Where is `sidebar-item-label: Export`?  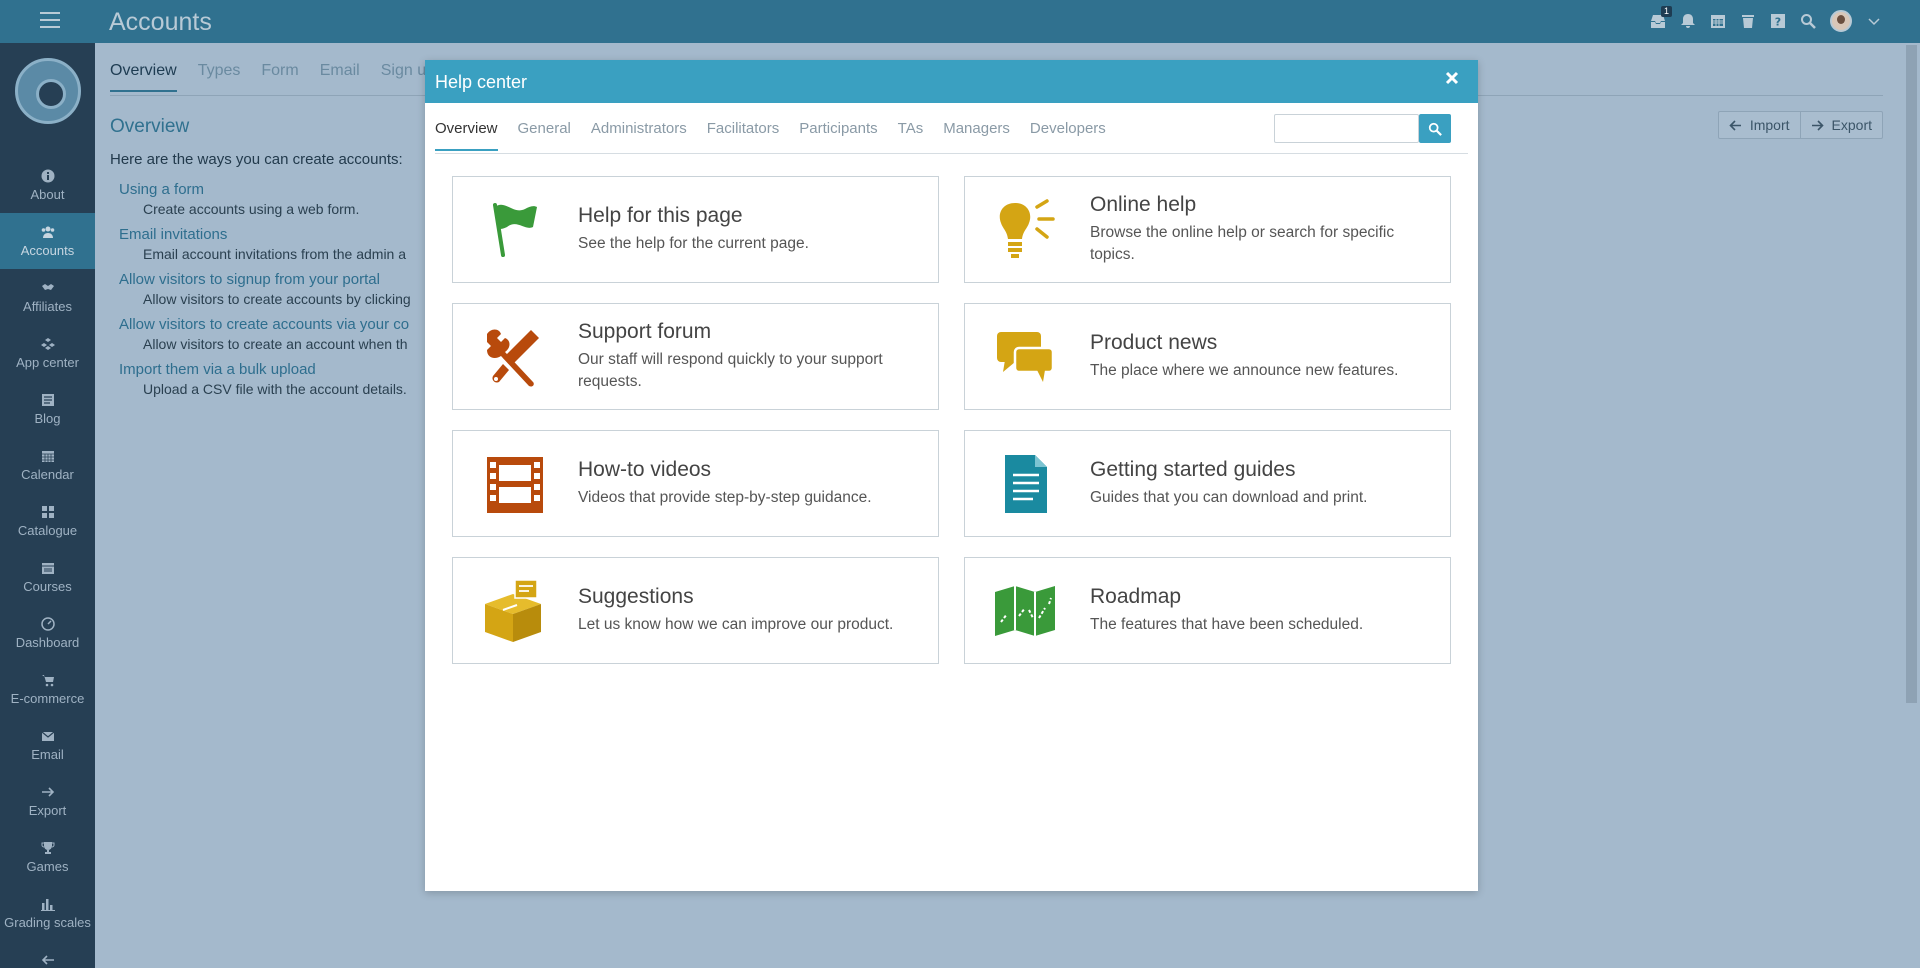 sidebar-item-label: Export is located at coordinates (47, 810).